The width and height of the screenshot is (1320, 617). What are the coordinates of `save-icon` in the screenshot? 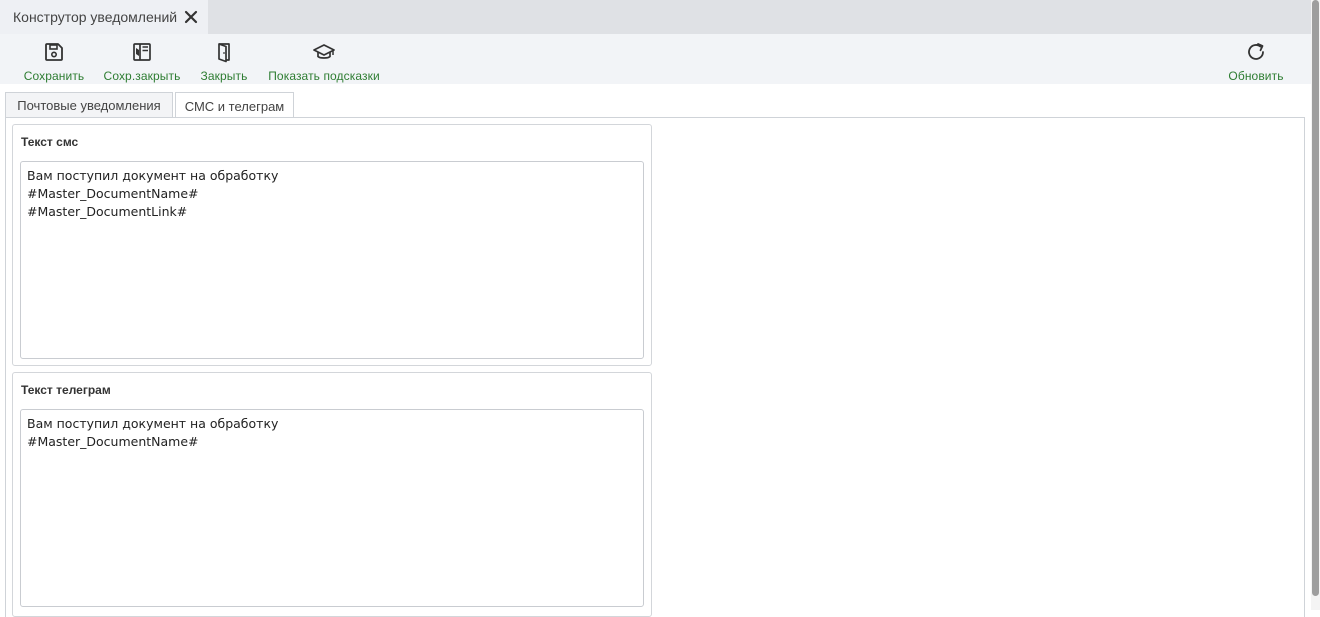 It's located at (54, 52).